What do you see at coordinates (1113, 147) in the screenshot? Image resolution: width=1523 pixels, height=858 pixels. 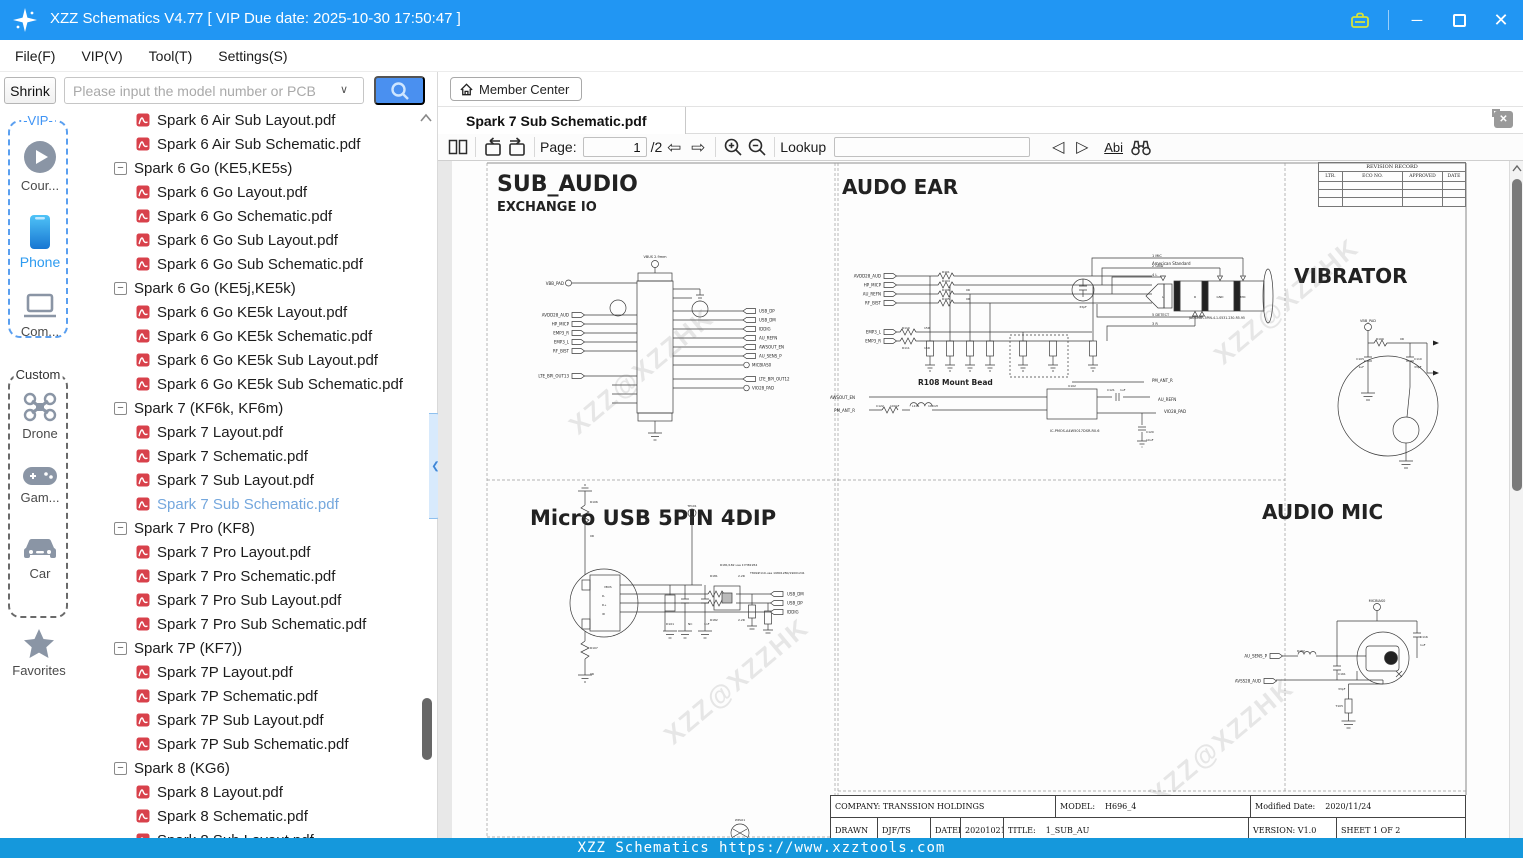 I see `text-select-tool: Abi` at bounding box center [1113, 147].